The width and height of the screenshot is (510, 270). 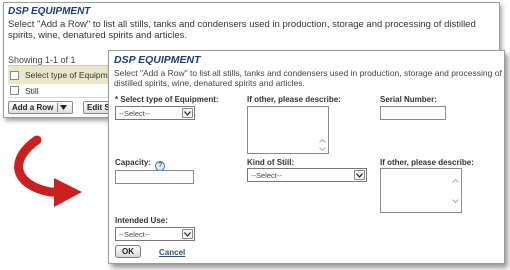 What do you see at coordinates (167, 99) in the screenshot?
I see `equipment-type-label: * Select type of Equipment:` at bounding box center [167, 99].